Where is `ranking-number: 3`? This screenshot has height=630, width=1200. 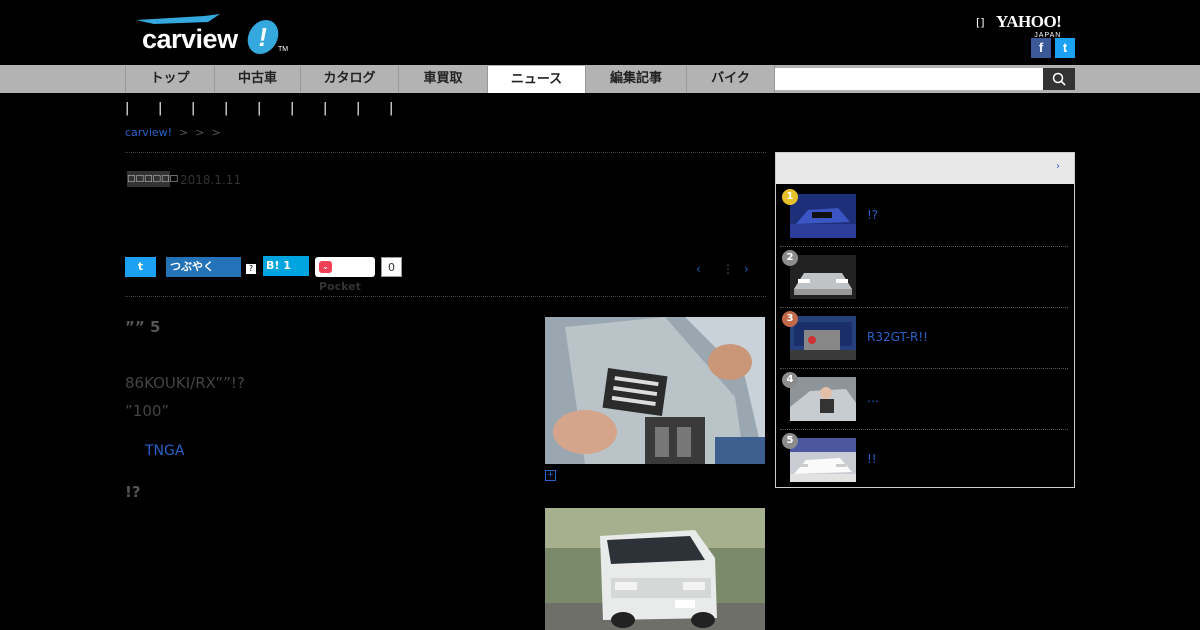
ranking-number: 3 is located at coordinates (790, 319).